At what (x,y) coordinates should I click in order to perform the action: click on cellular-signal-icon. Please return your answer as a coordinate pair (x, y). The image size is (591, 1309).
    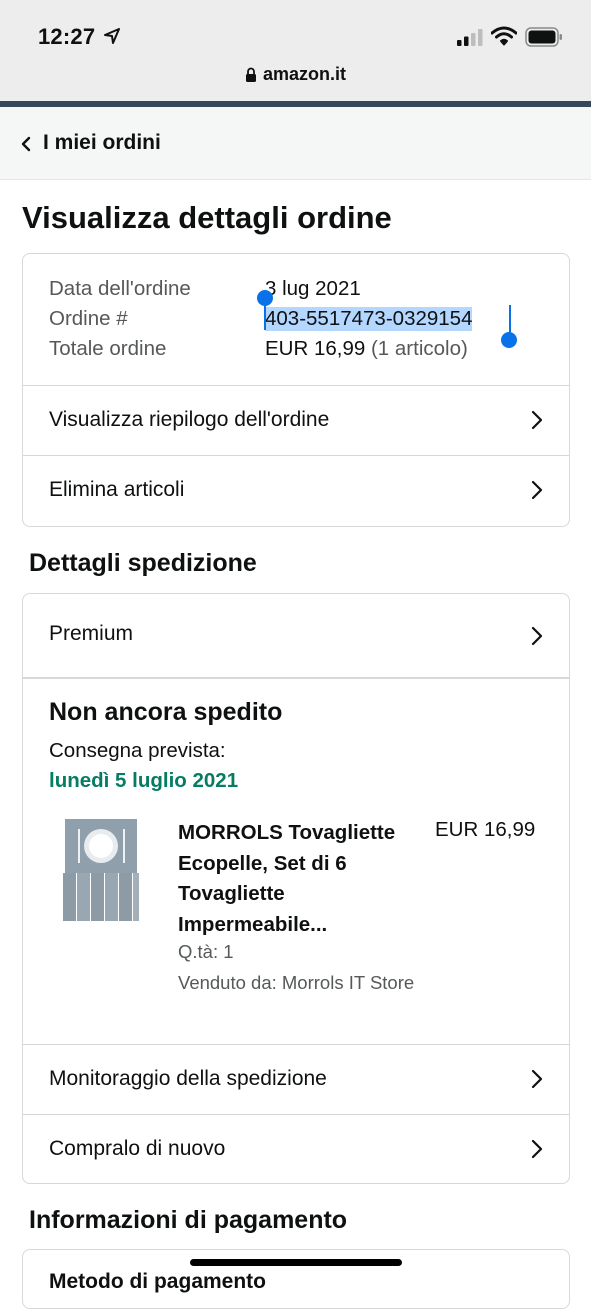
    Looking at the image, I should click on (470, 37).